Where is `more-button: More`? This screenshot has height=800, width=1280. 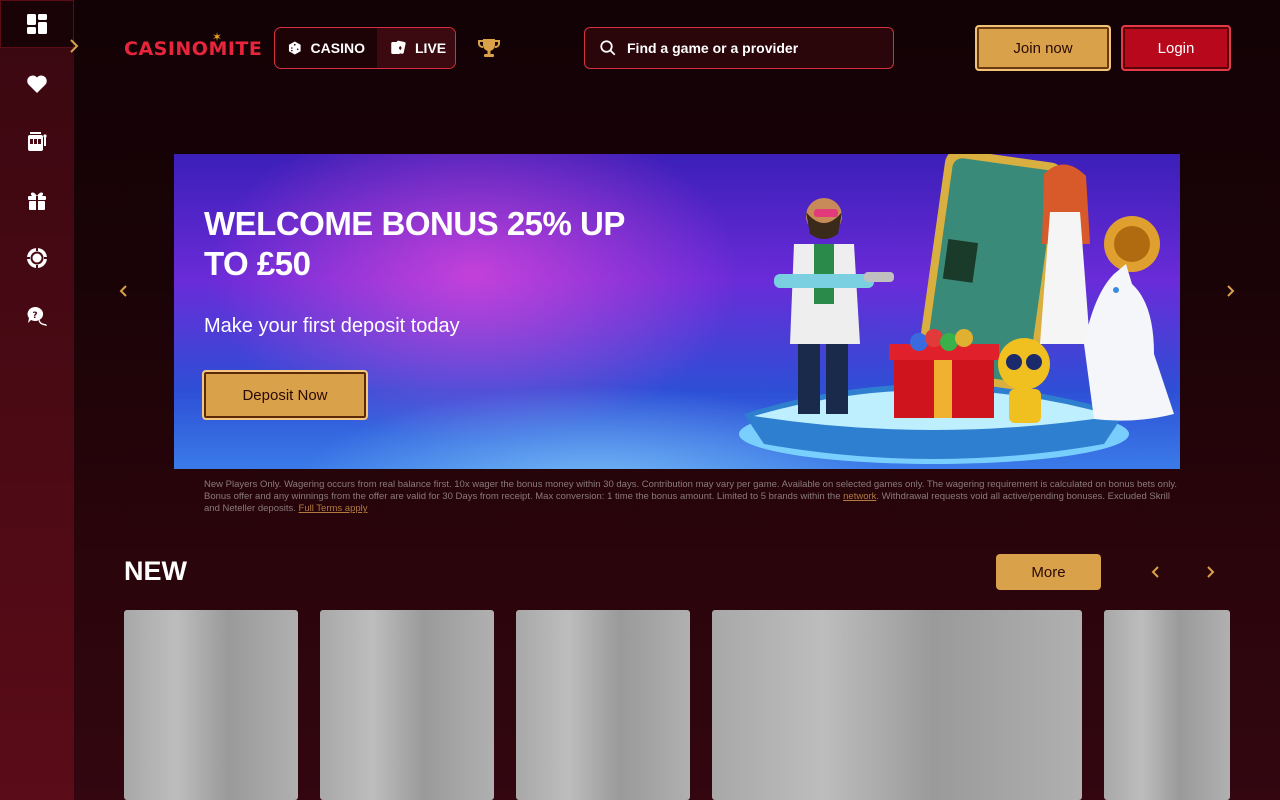
more-button: More is located at coordinates (1048, 572).